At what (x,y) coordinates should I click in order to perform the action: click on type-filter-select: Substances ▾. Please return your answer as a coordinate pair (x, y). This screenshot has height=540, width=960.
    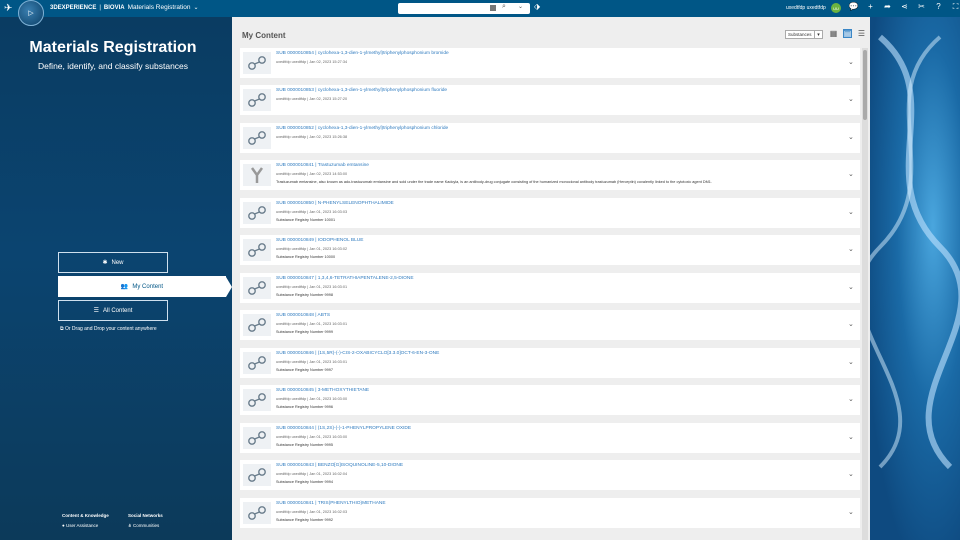
    Looking at the image, I should click on (804, 34).